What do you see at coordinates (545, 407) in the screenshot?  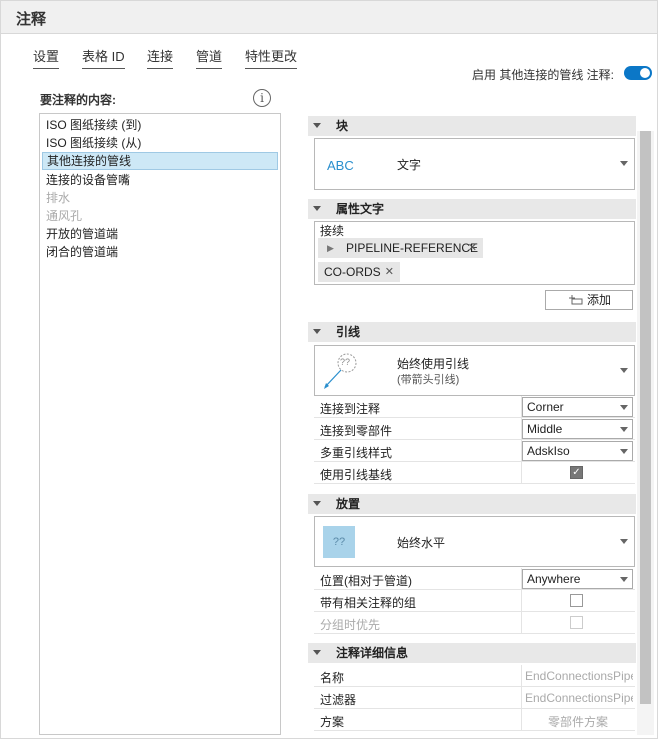 I see `select-value: Corner` at bounding box center [545, 407].